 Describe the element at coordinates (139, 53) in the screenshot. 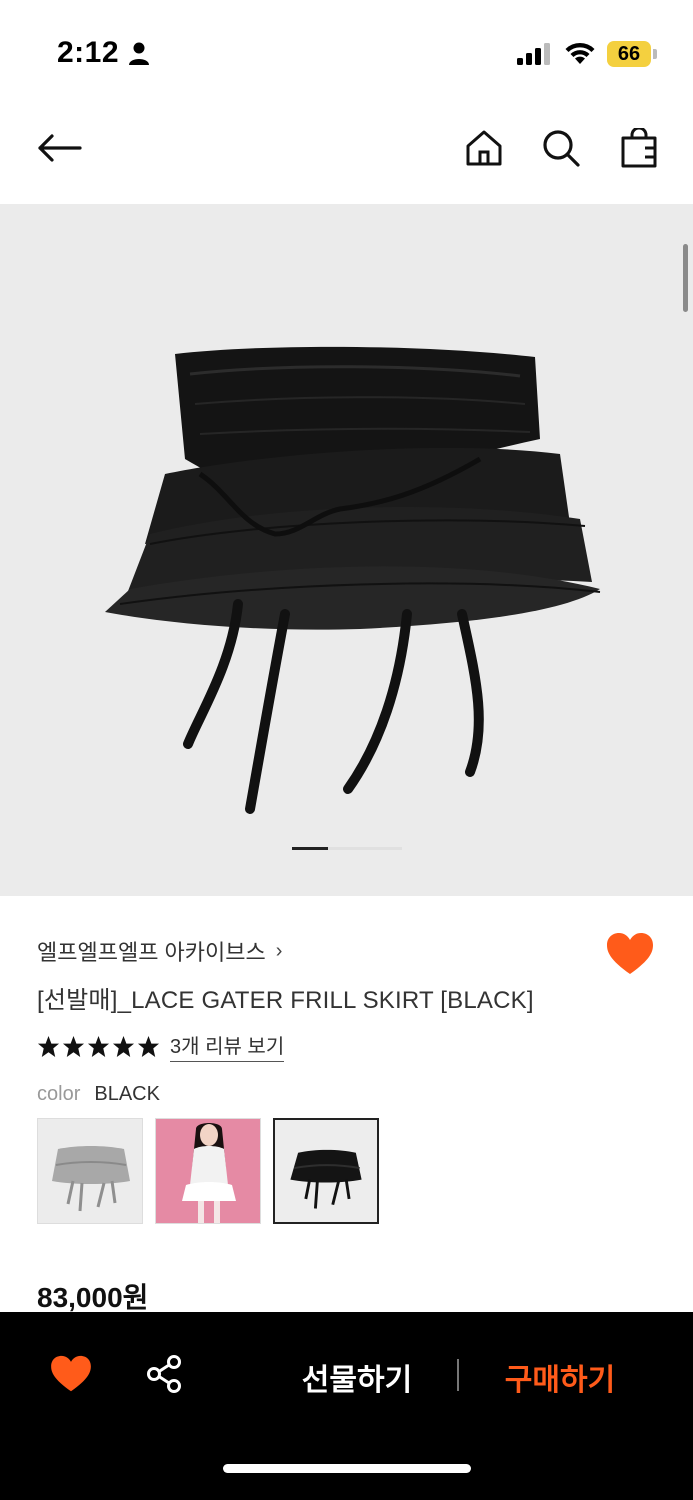

I see `person-icon` at that location.